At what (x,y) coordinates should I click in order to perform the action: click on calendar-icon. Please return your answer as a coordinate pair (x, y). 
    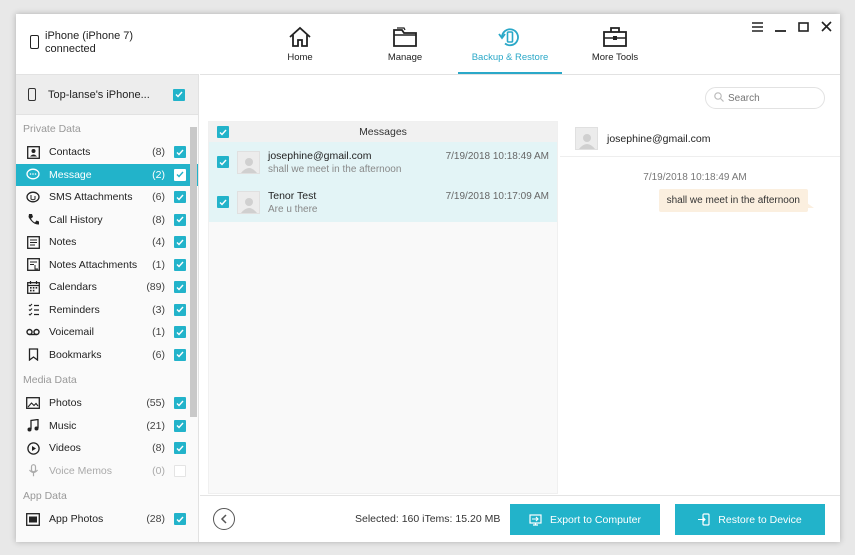
    Looking at the image, I should click on (33, 287).